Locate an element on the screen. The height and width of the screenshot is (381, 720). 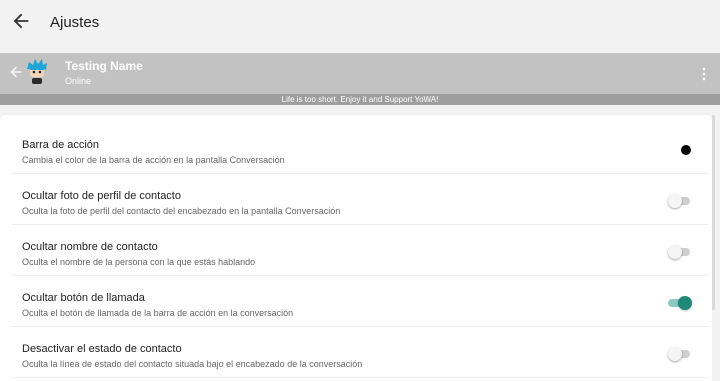
scrollbar is located at coordinates (713, 212).